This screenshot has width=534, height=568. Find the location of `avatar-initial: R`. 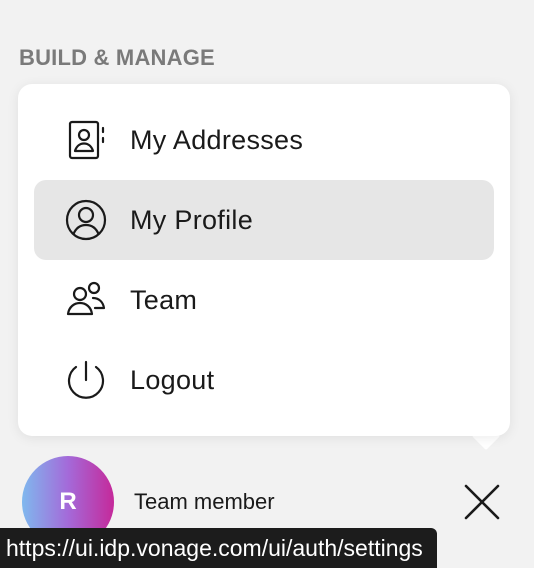

avatar-initial: R is located at coordinates (68, 501).